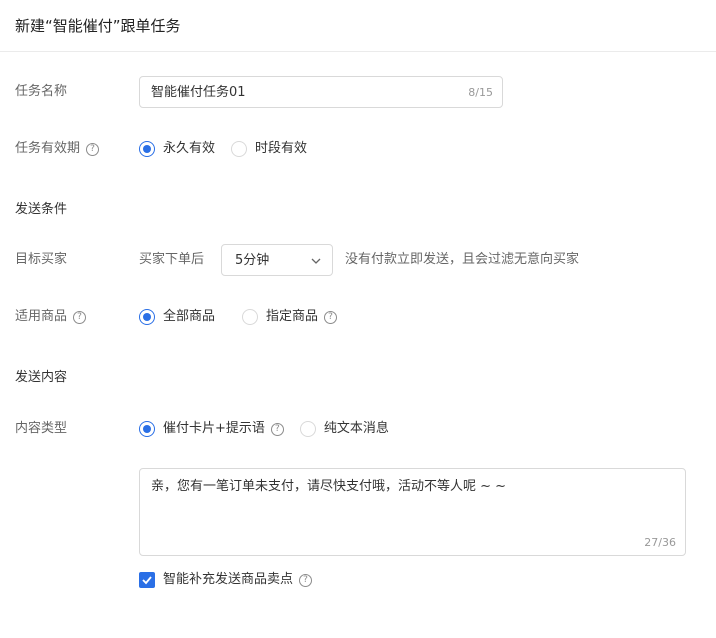  What do you see at coordinates (57, 149) in the screenshot?
I see `validity-label: 任务有效期 ?` at bounding box center [57, 149].